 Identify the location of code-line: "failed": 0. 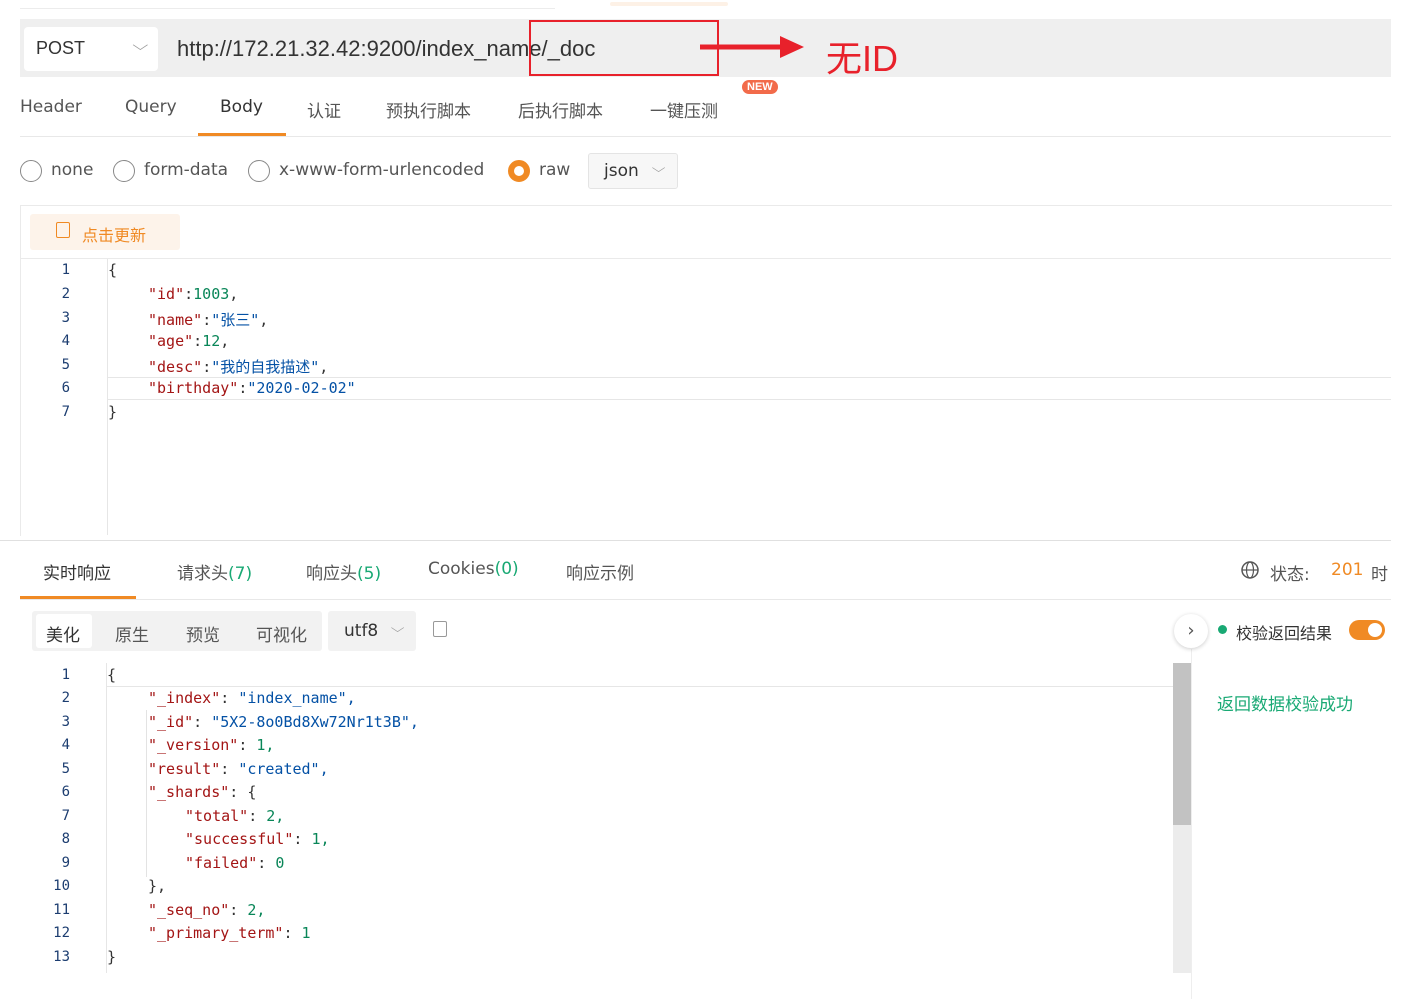
(235, 863).